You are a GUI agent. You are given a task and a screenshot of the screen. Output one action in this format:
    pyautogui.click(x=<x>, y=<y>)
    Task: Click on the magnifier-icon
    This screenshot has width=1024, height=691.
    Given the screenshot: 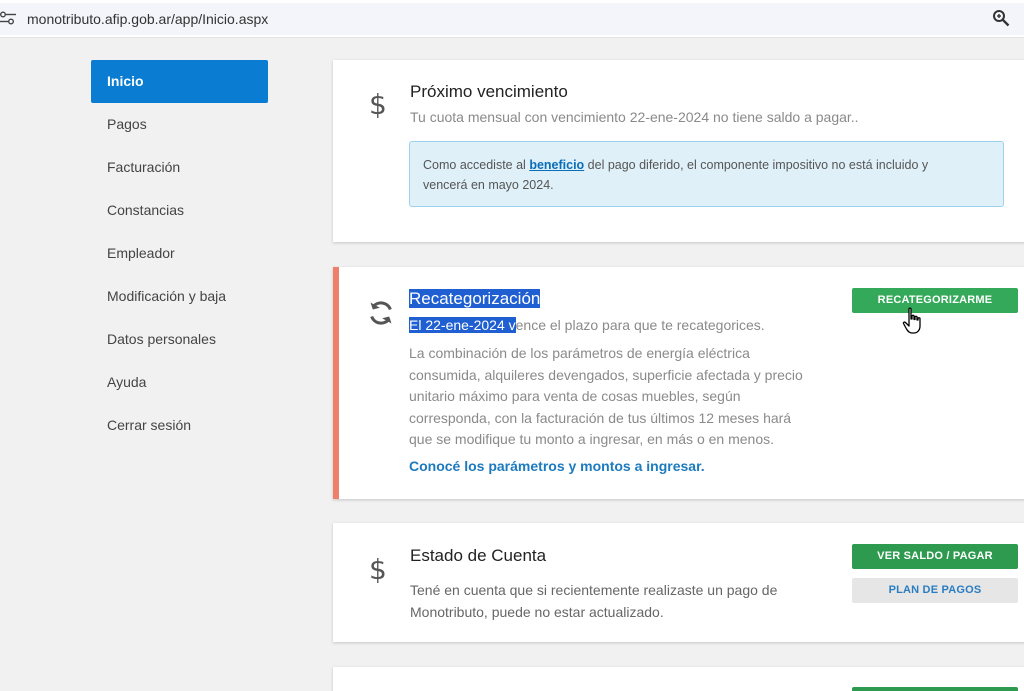 What is the action you would take?
    pyautogui.click(x=1001, y=18)
    